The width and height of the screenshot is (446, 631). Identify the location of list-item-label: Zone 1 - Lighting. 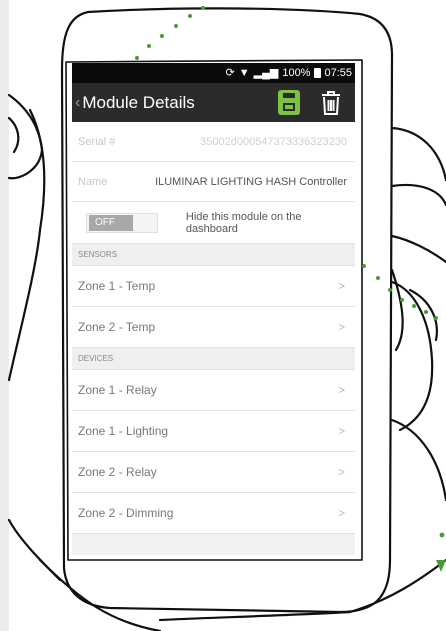
(123, 431).